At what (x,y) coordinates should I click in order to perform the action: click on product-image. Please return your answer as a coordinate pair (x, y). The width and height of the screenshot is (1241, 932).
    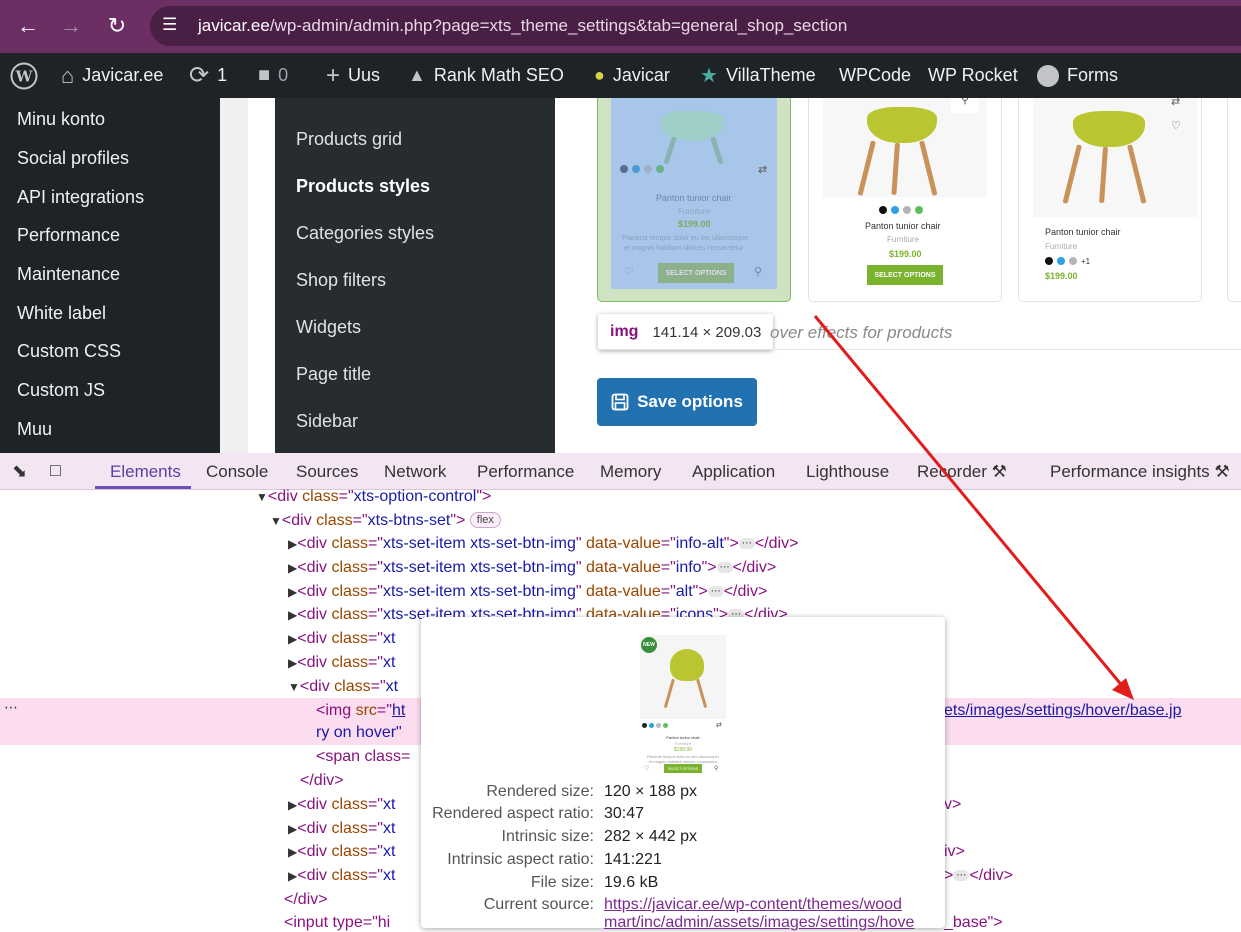
    Looking at the image, I should click on (682, 678).